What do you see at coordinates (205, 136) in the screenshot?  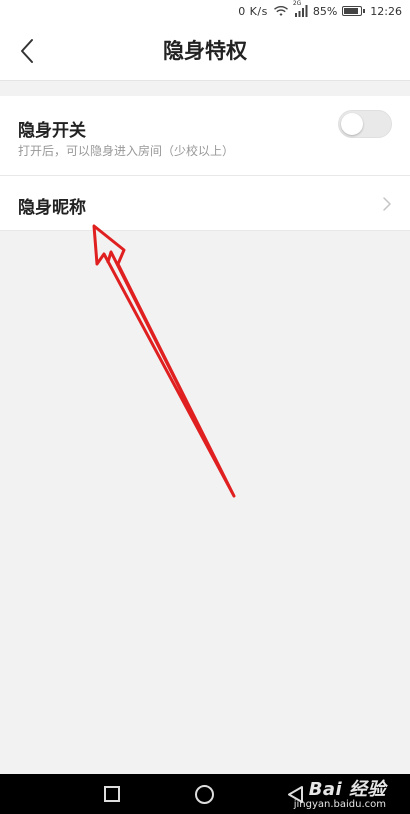 I see `stealth-toggle-row: 隐身开关 打开后，可以隐身进入房间（少校以上）` at bounding box center [205, 136].